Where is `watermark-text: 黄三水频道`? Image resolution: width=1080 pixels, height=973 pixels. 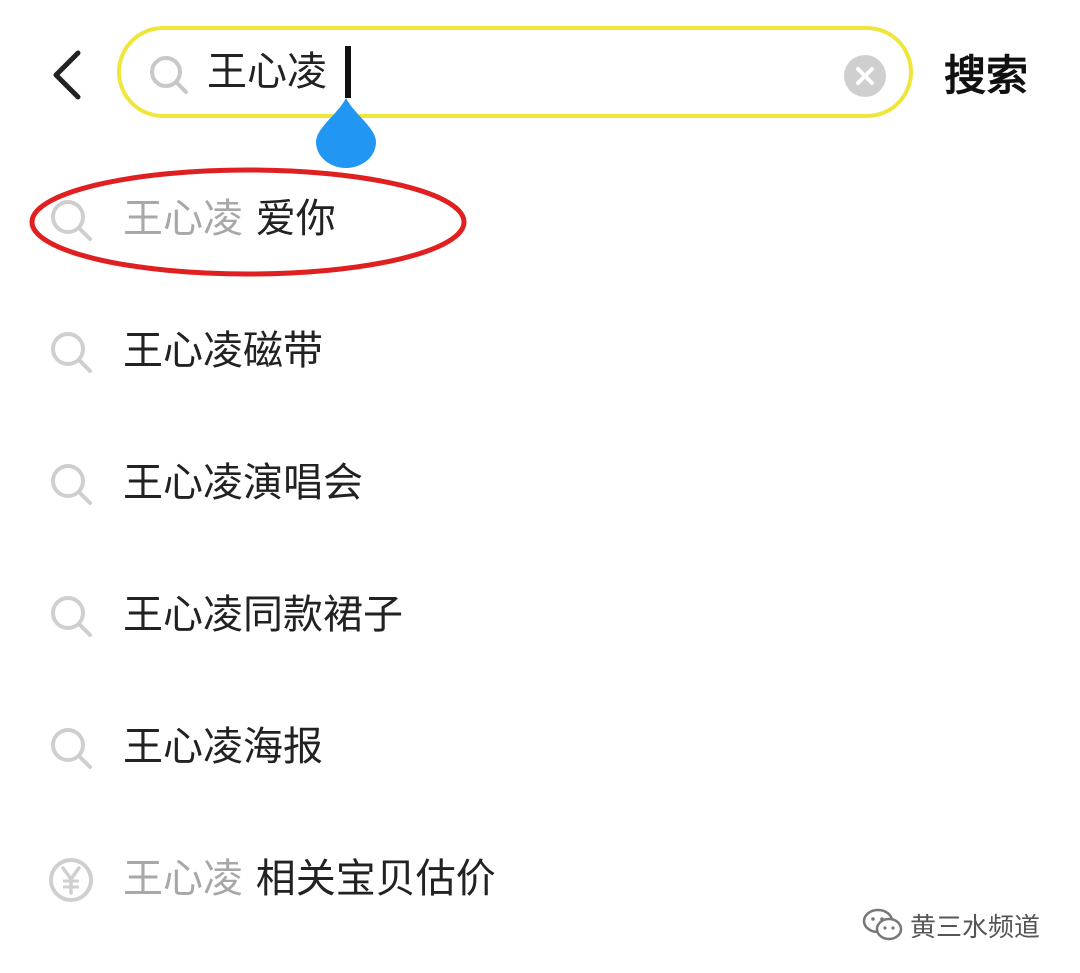 watermark-text: 黄三水频道 is located at coordinates (975, 927).